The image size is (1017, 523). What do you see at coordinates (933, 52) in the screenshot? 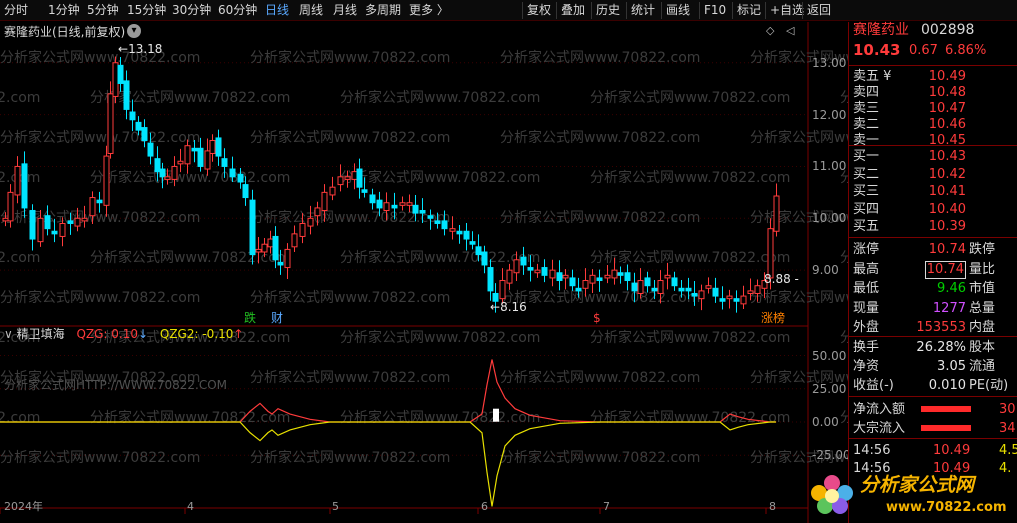
I see `price-row: 10.43 0.67 6.86%` at bounding box center [933, 52].